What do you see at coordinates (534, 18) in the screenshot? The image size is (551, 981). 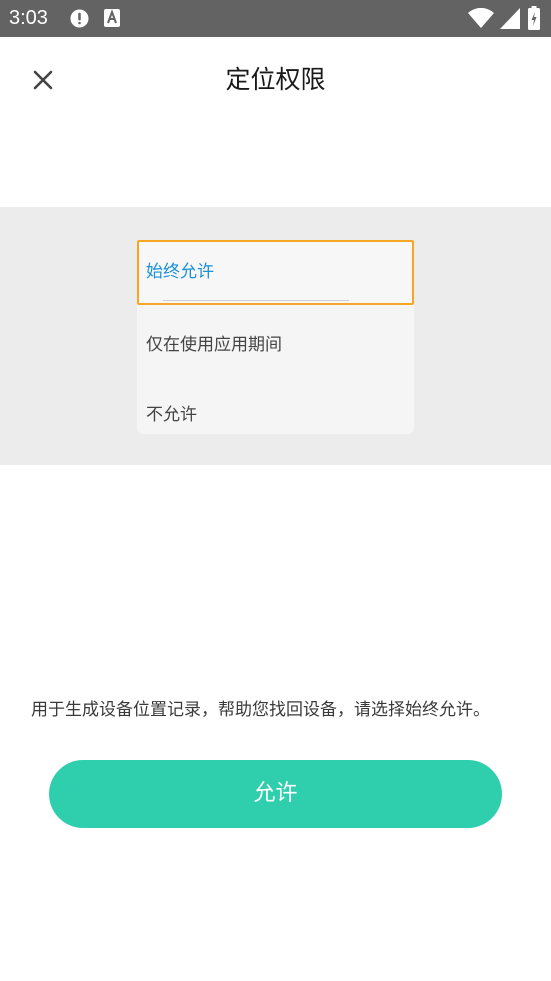 I see `battery-icon` at bounding box center [534, 18].